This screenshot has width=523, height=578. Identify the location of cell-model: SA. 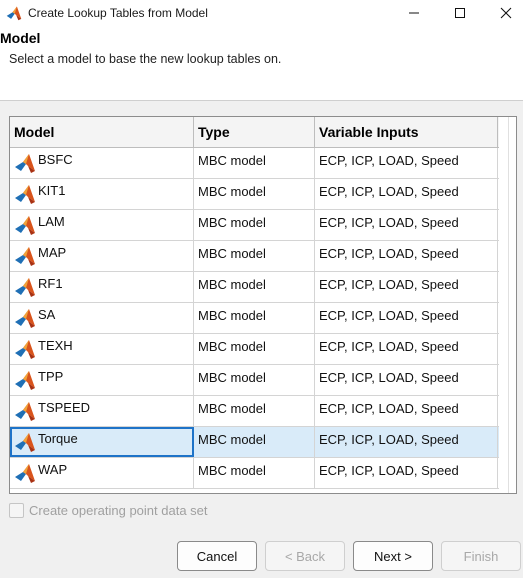
(102, 318).